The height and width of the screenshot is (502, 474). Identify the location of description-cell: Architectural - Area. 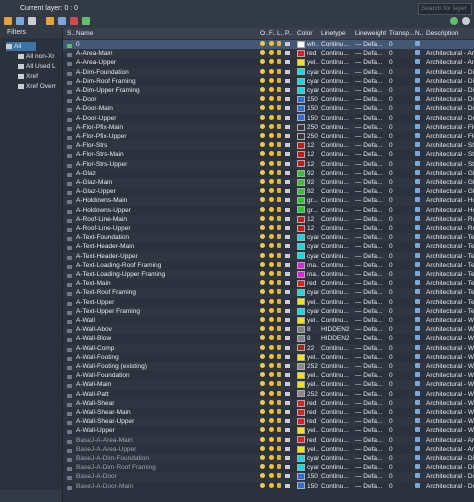
(450, 440).